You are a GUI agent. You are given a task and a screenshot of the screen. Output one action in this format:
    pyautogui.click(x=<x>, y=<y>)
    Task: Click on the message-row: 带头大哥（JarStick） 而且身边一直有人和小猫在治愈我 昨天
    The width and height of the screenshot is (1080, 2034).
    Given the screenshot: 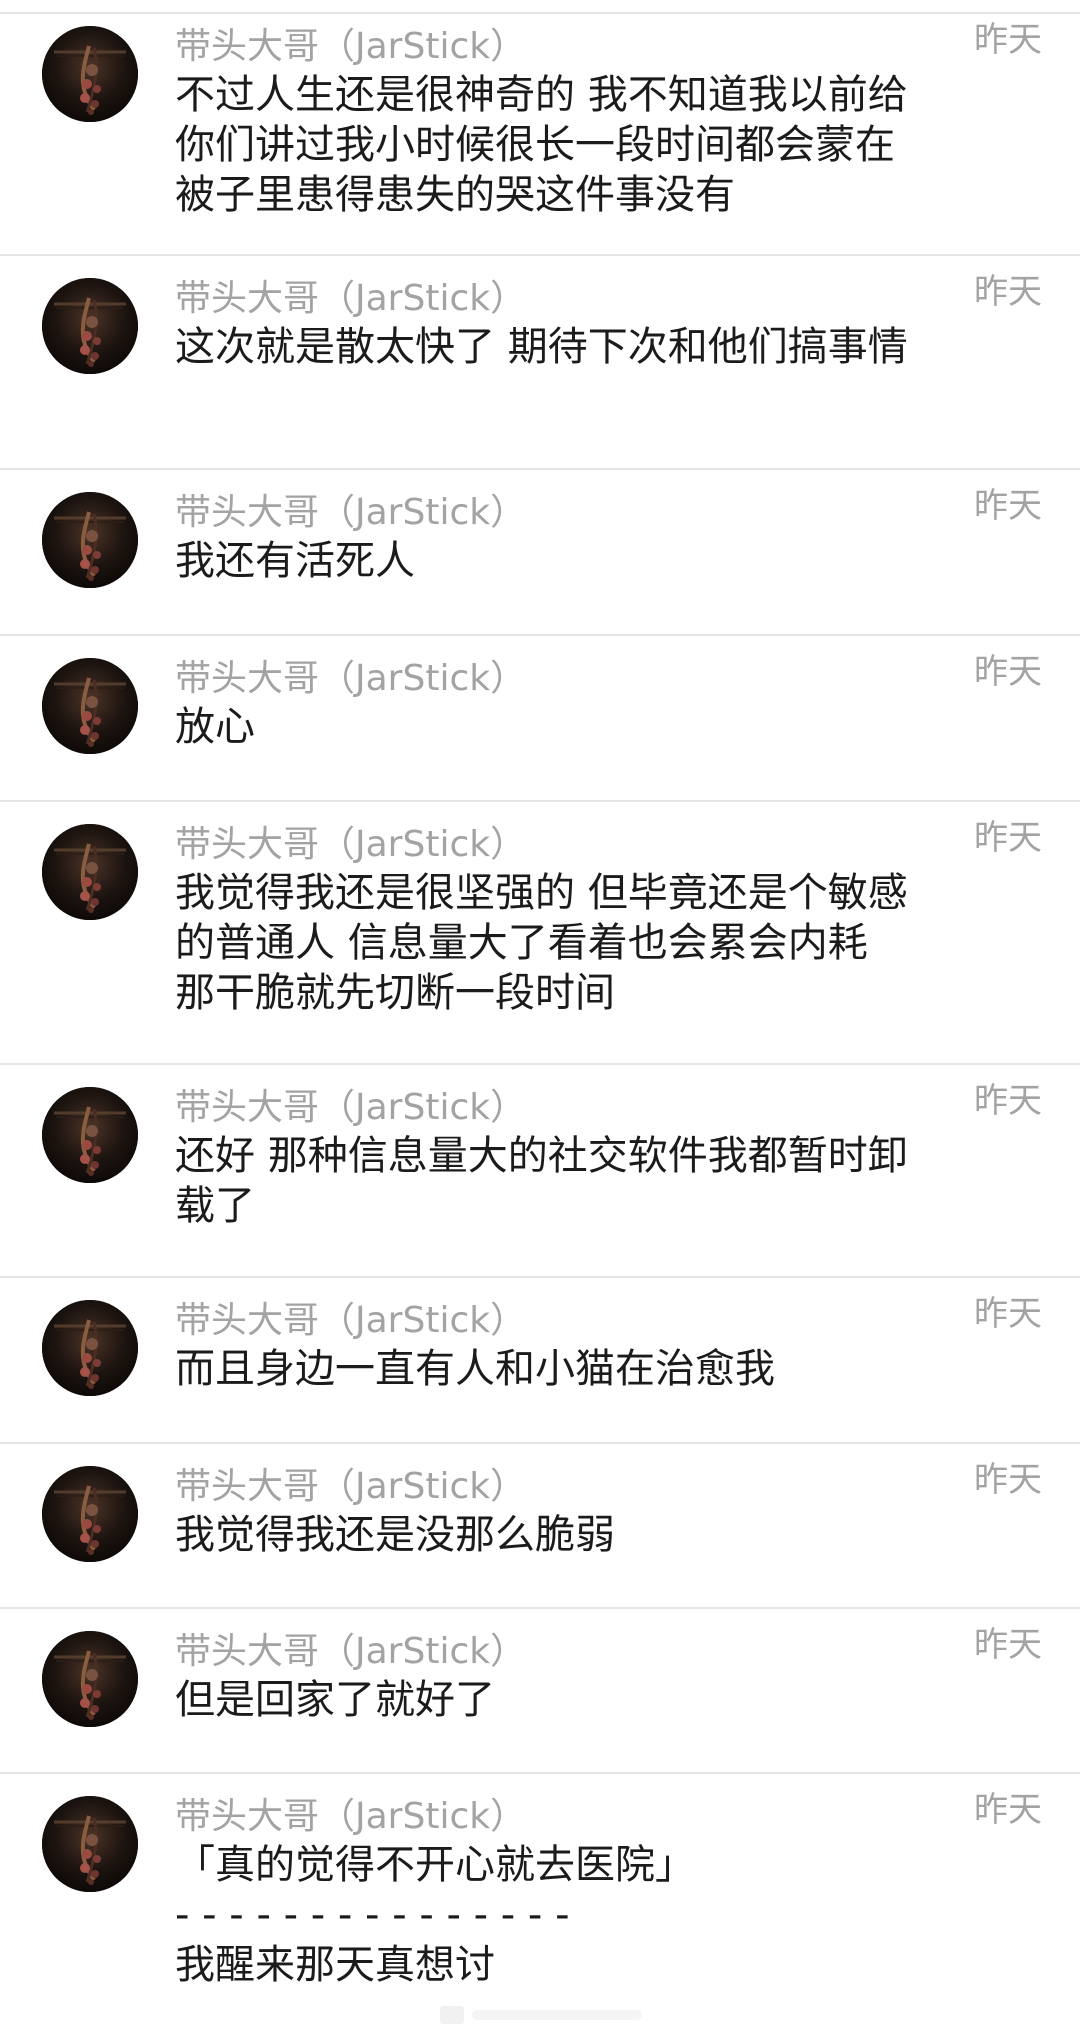 What is the action you would take?
    pyautogui.click(x=540, y=1361)
    